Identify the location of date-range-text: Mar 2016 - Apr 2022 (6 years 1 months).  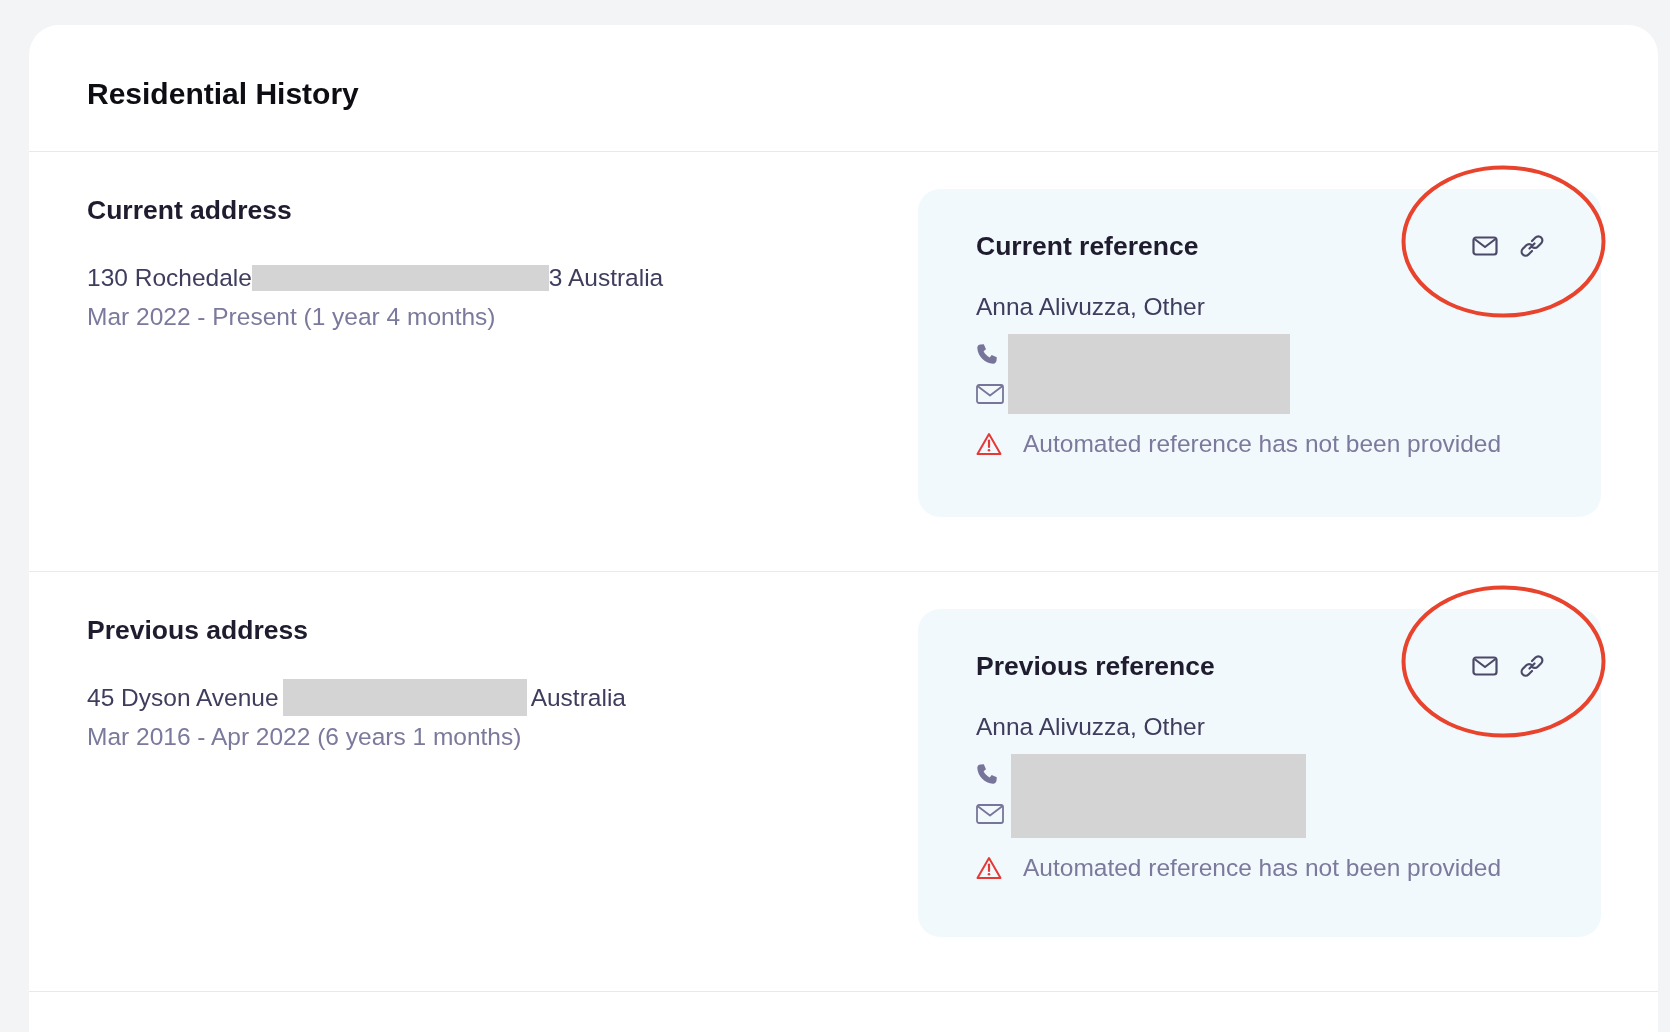
(304, 737).